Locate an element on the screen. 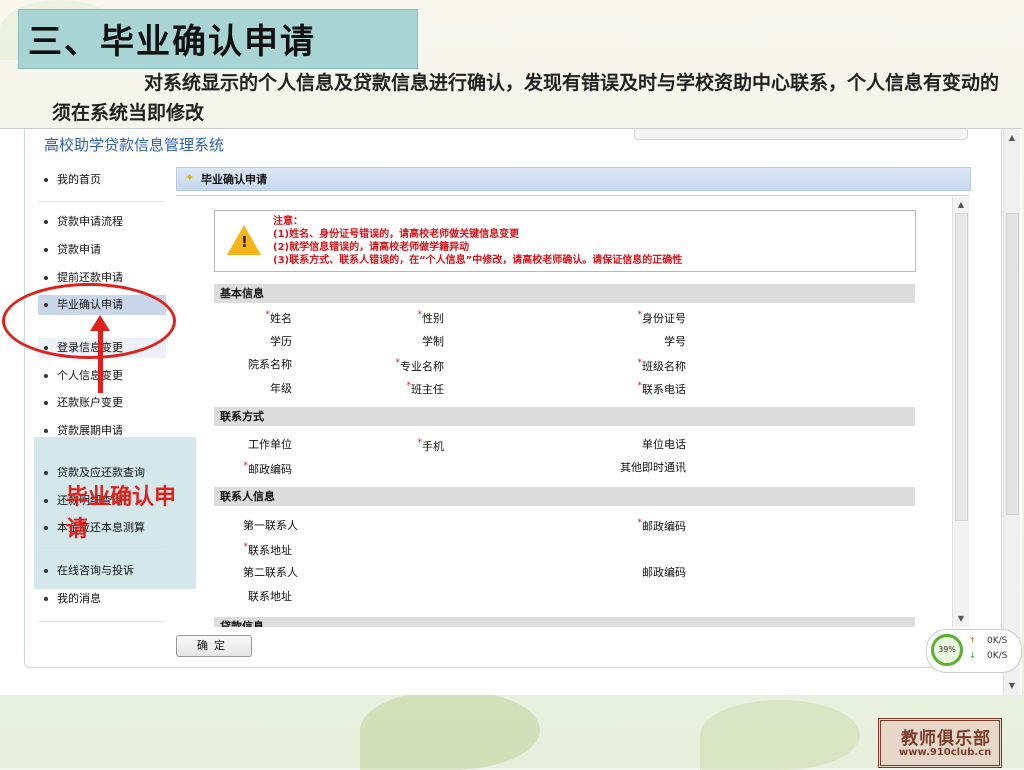  section-contact-person: 联系人信息 is located at coordinates (564, 496).